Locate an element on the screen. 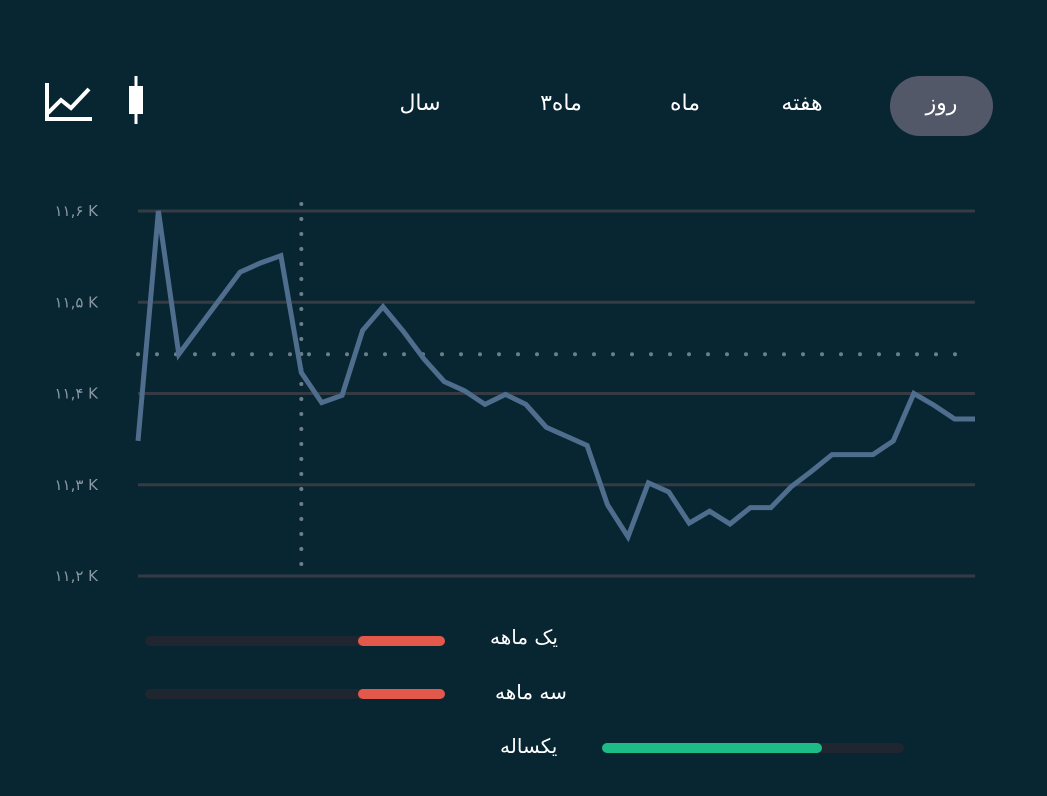 The height and width of the screenshot is (796, 1047). one-year-bar-fill is located at coordinates (712, 748).